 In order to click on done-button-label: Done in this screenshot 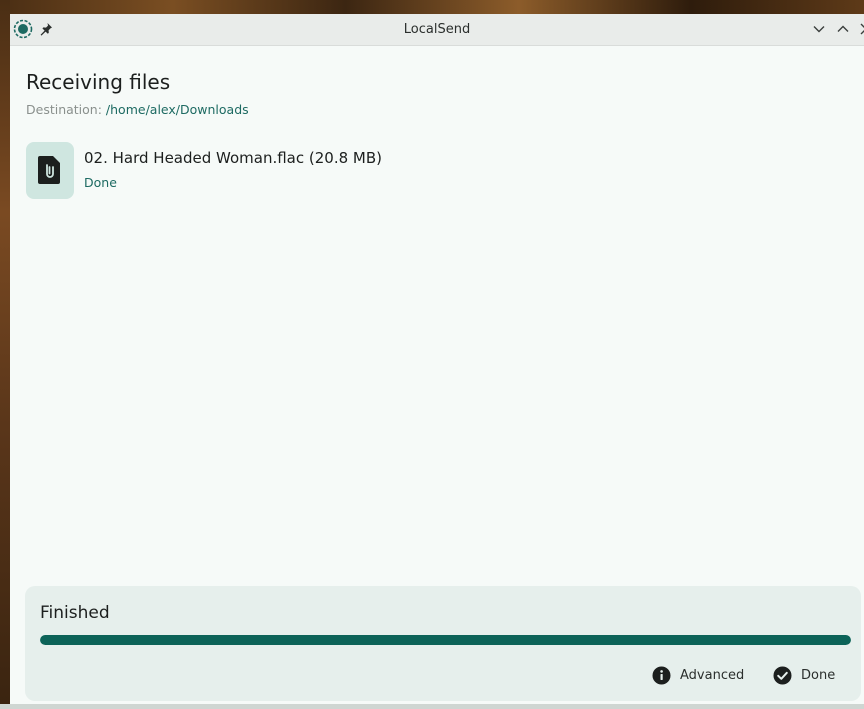, I will do `click(818, 675)`.